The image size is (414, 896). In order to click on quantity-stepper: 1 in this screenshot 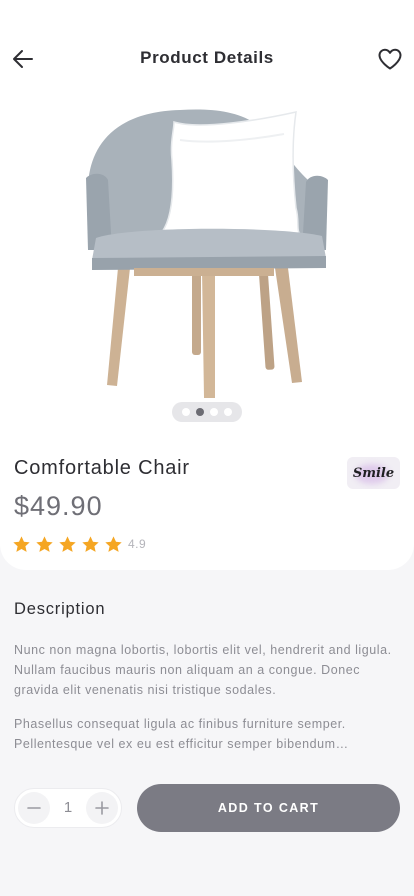, I will do `click(68, 808)`.